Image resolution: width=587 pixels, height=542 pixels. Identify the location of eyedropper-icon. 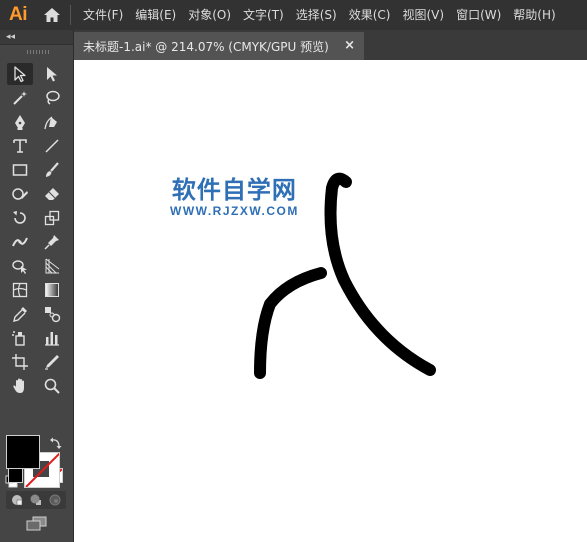
(20, 314).